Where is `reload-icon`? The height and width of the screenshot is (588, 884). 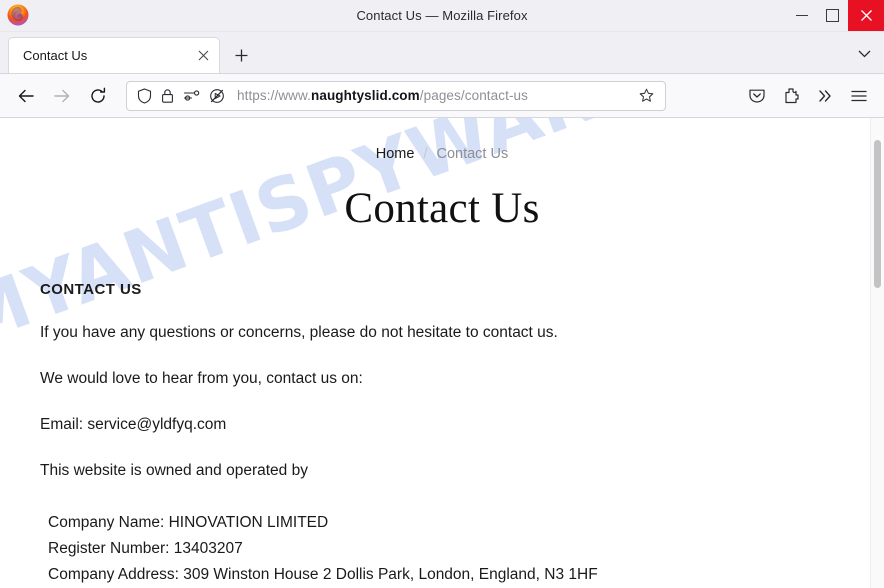
reload-icon is located at coordinates (98, 95).